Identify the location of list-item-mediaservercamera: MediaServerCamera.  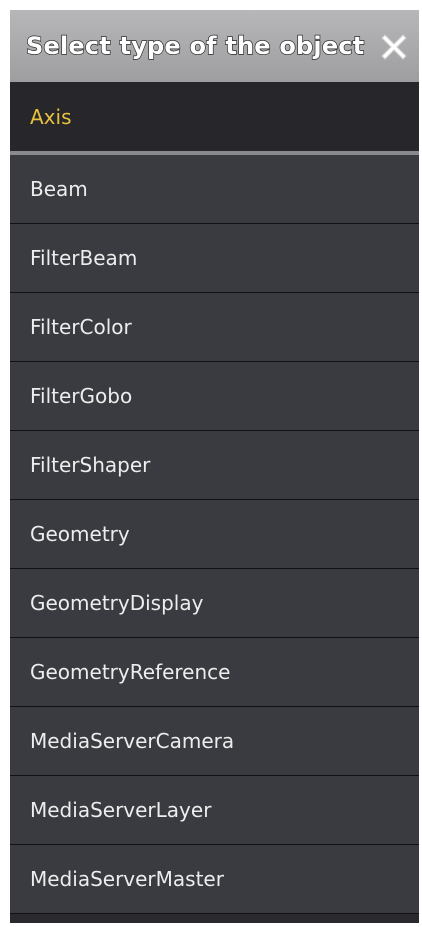
(214, 741).